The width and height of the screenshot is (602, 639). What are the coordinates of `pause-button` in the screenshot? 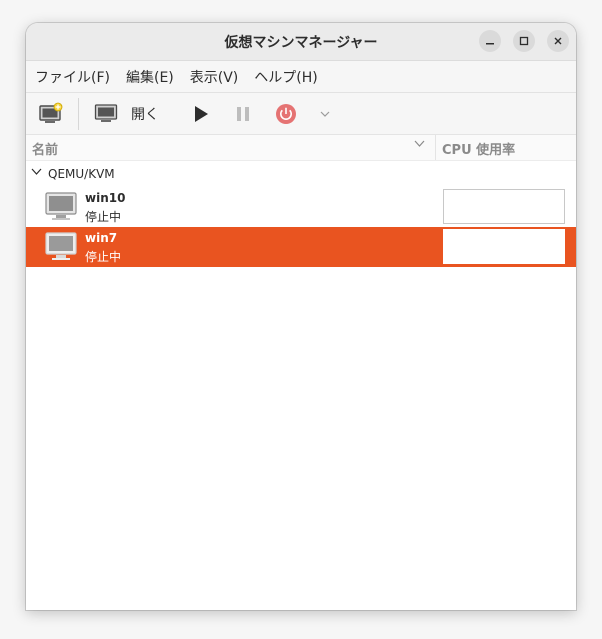 It's located at (243, 114).